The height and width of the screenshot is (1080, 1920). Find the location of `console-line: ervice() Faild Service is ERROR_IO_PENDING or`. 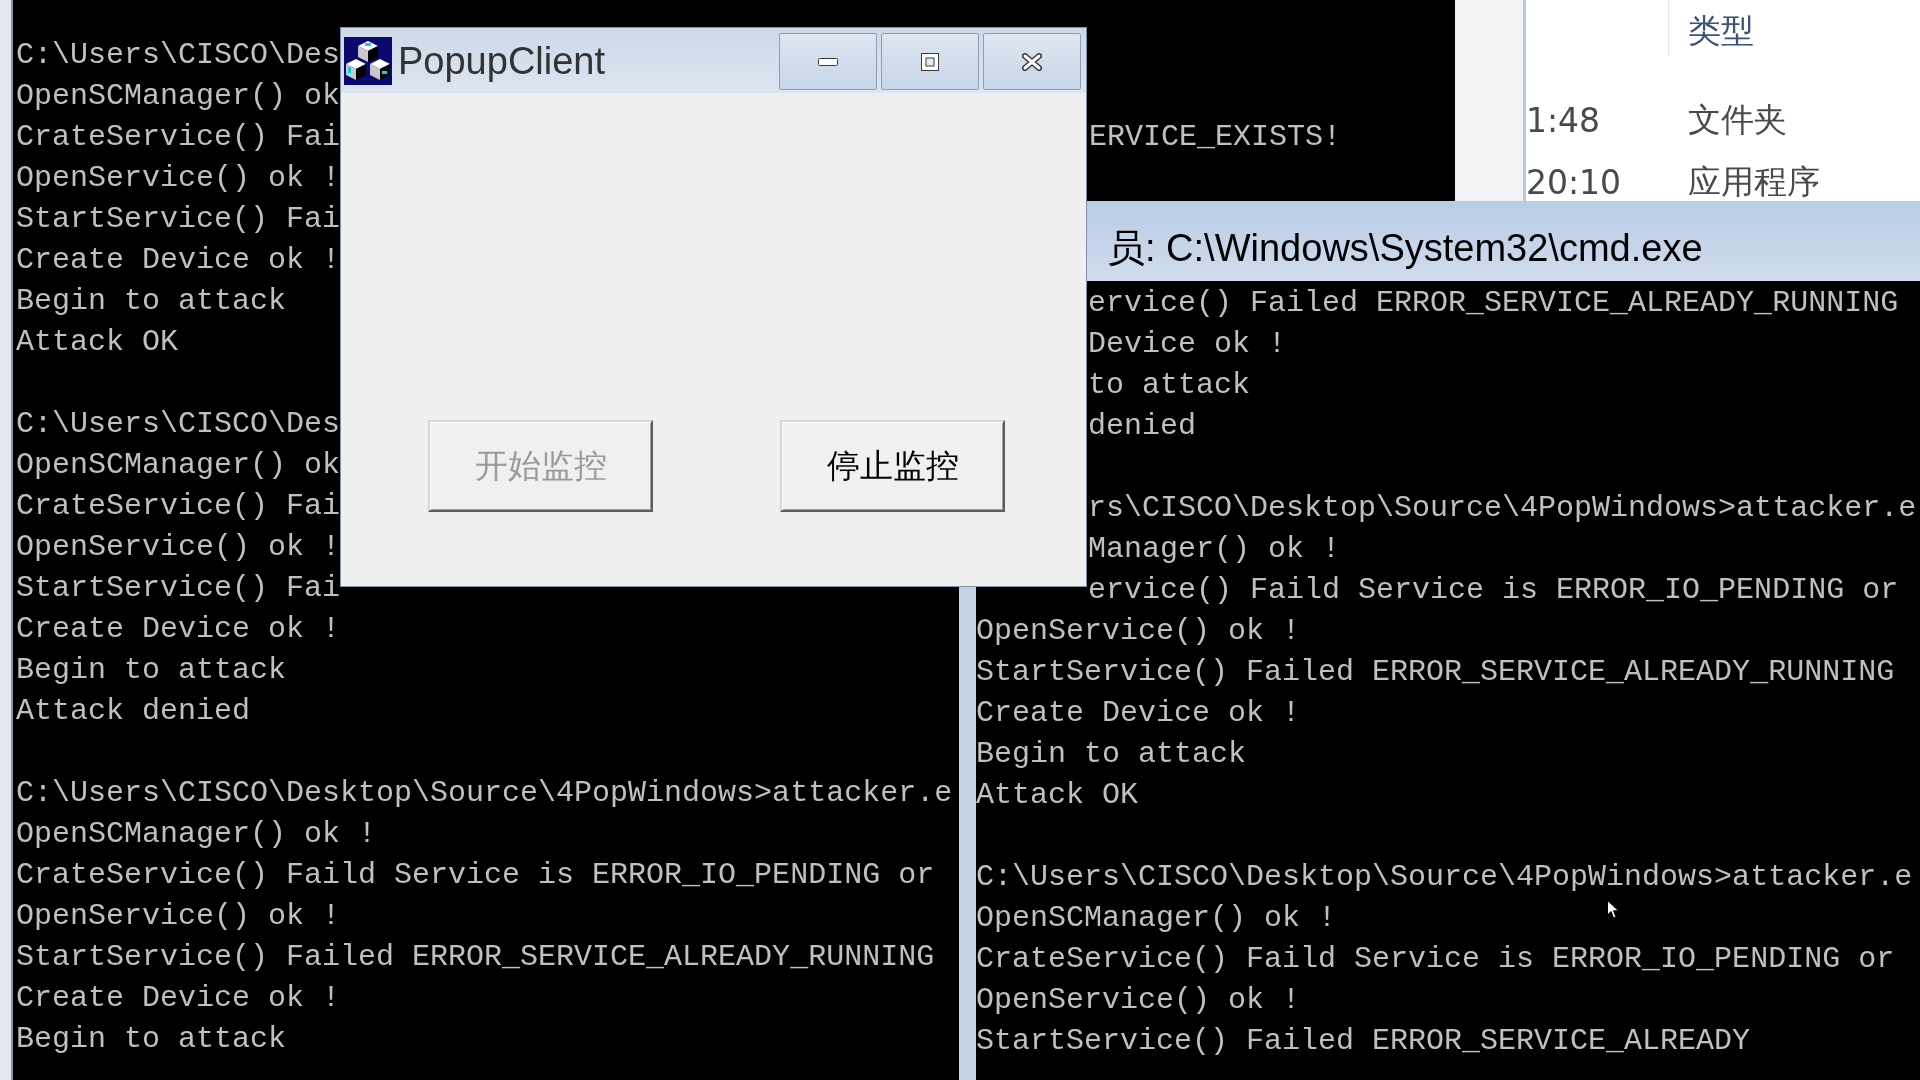

console-line: ervice() Faild Service is ERROR_IO_PENDING or is located at coordinates (1493, 590).